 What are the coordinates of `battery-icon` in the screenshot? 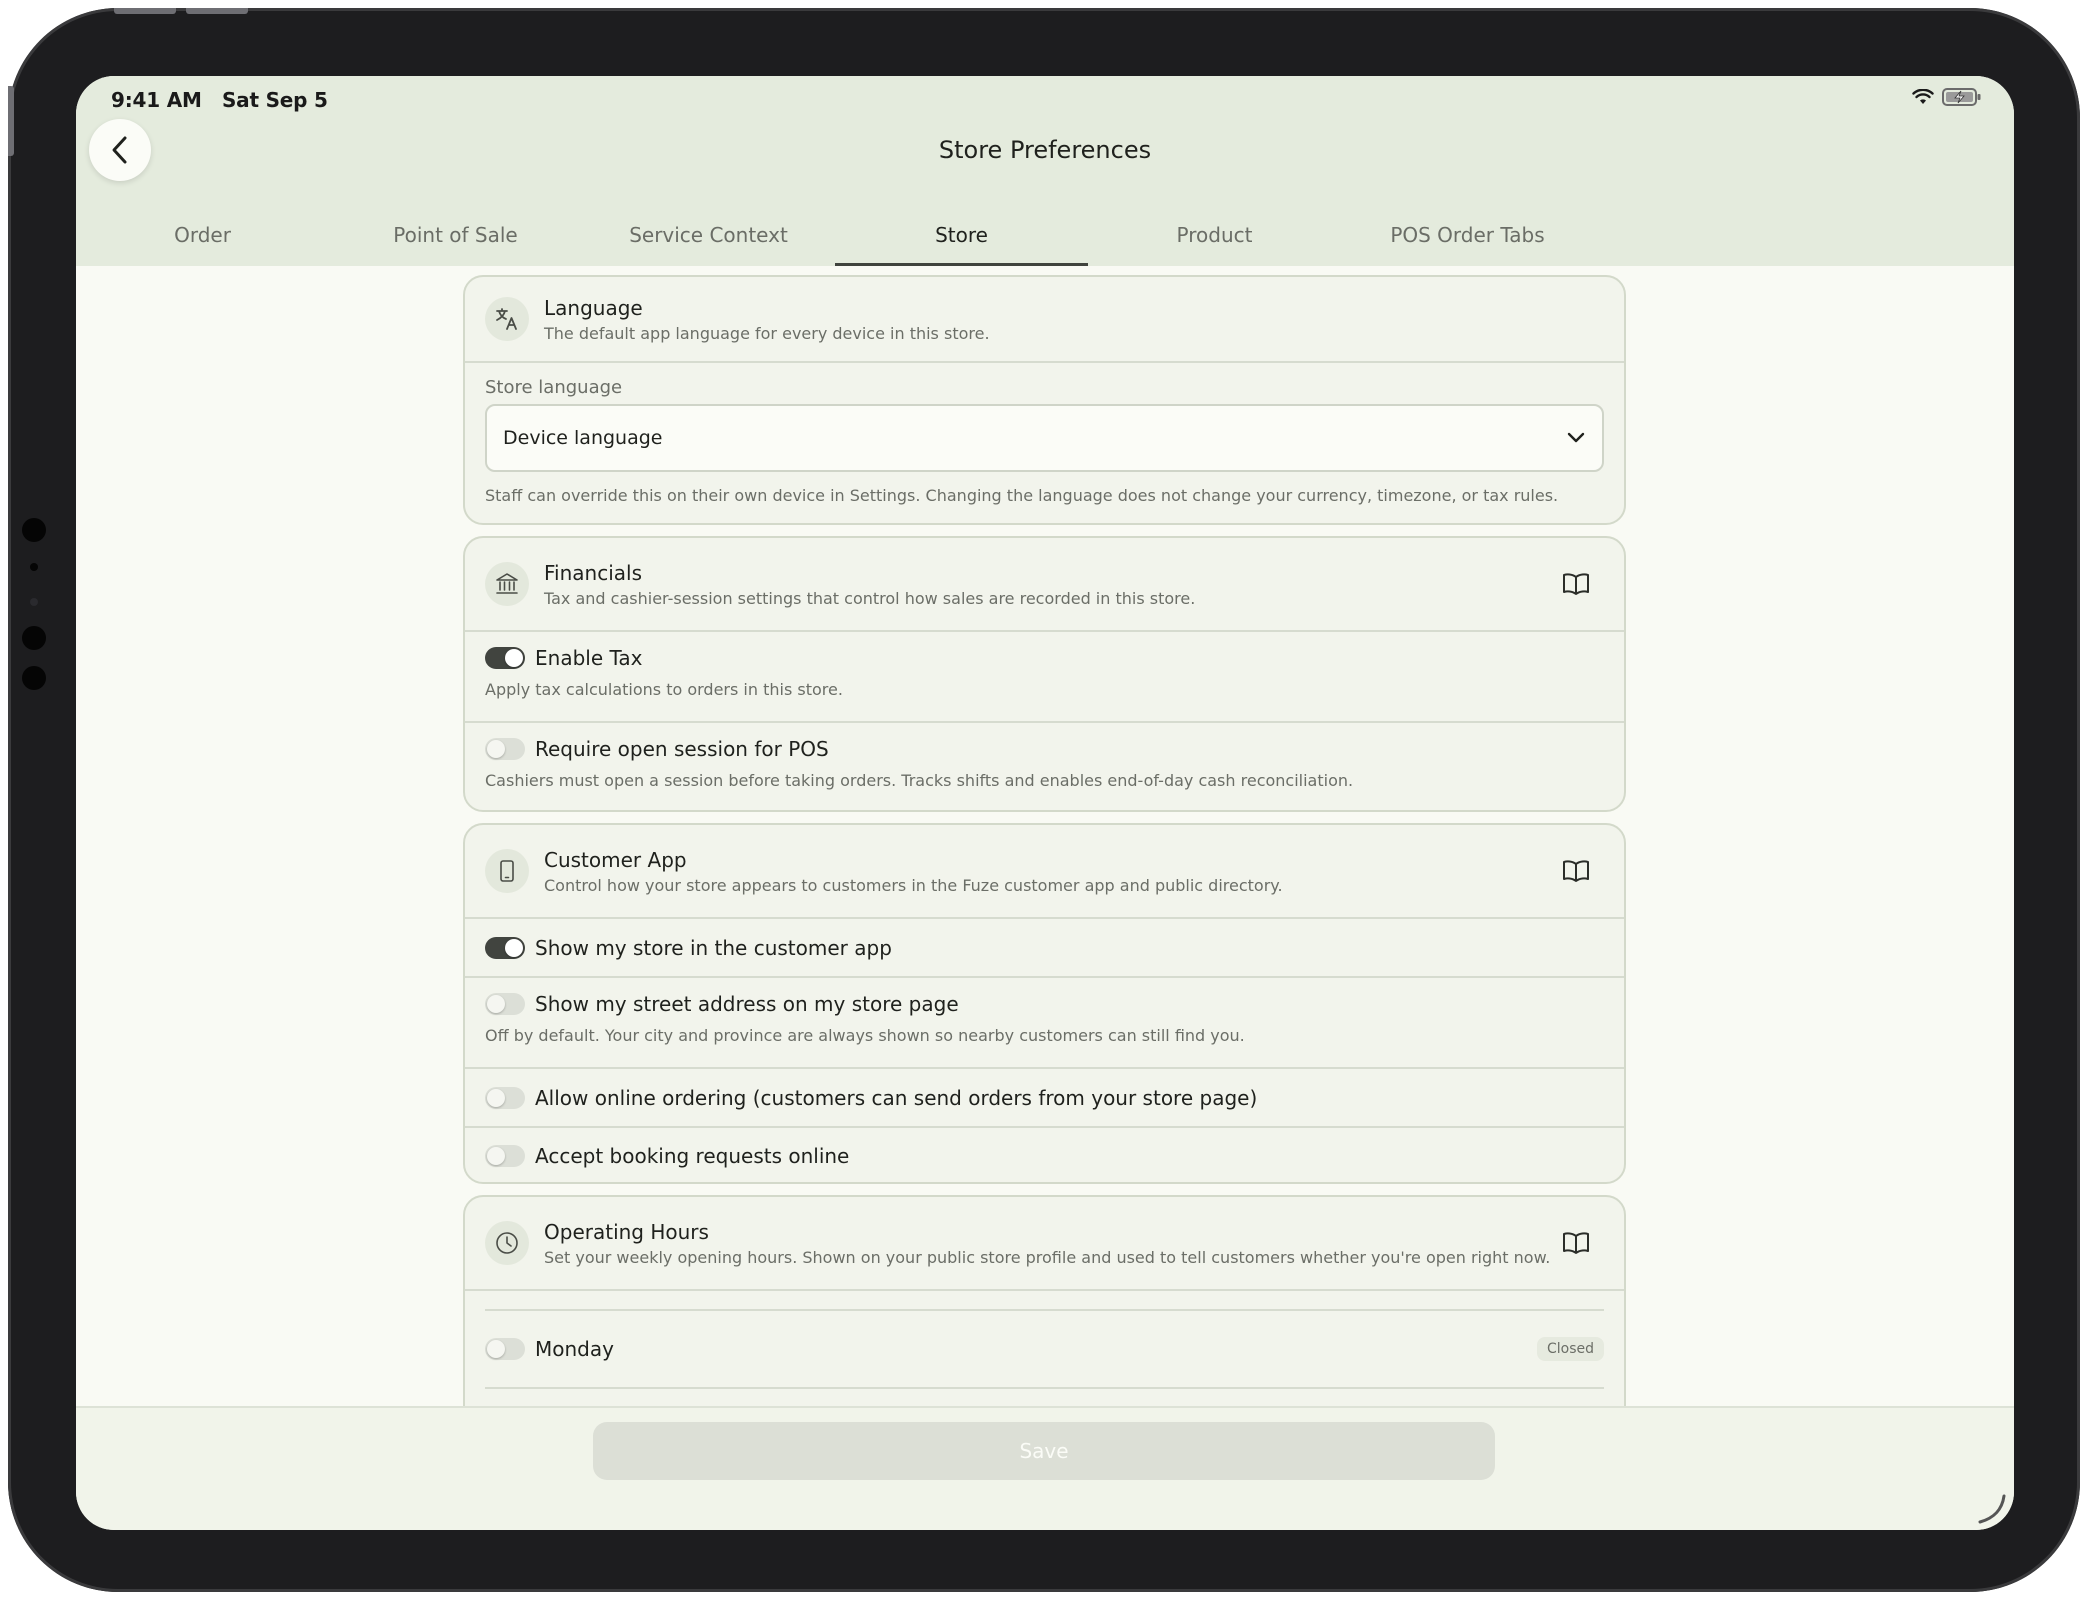 It's located at (1961, 97).